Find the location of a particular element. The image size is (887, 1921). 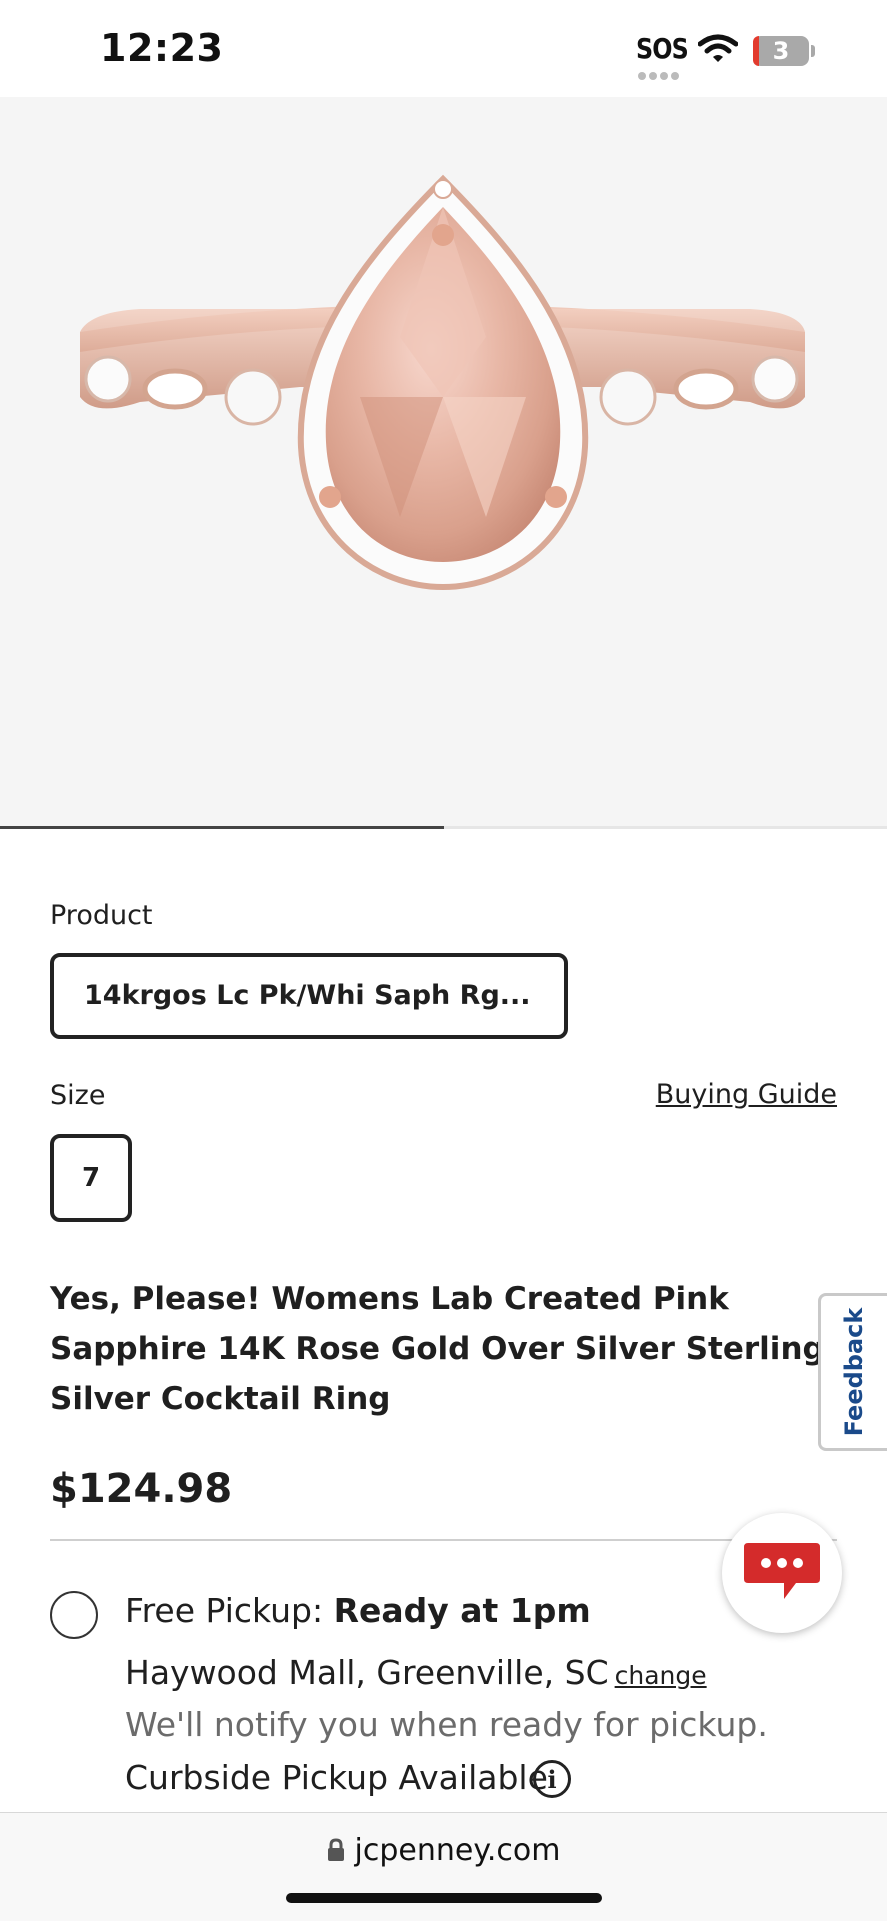

change-store-link: change is located at coordinates (661, 1675).